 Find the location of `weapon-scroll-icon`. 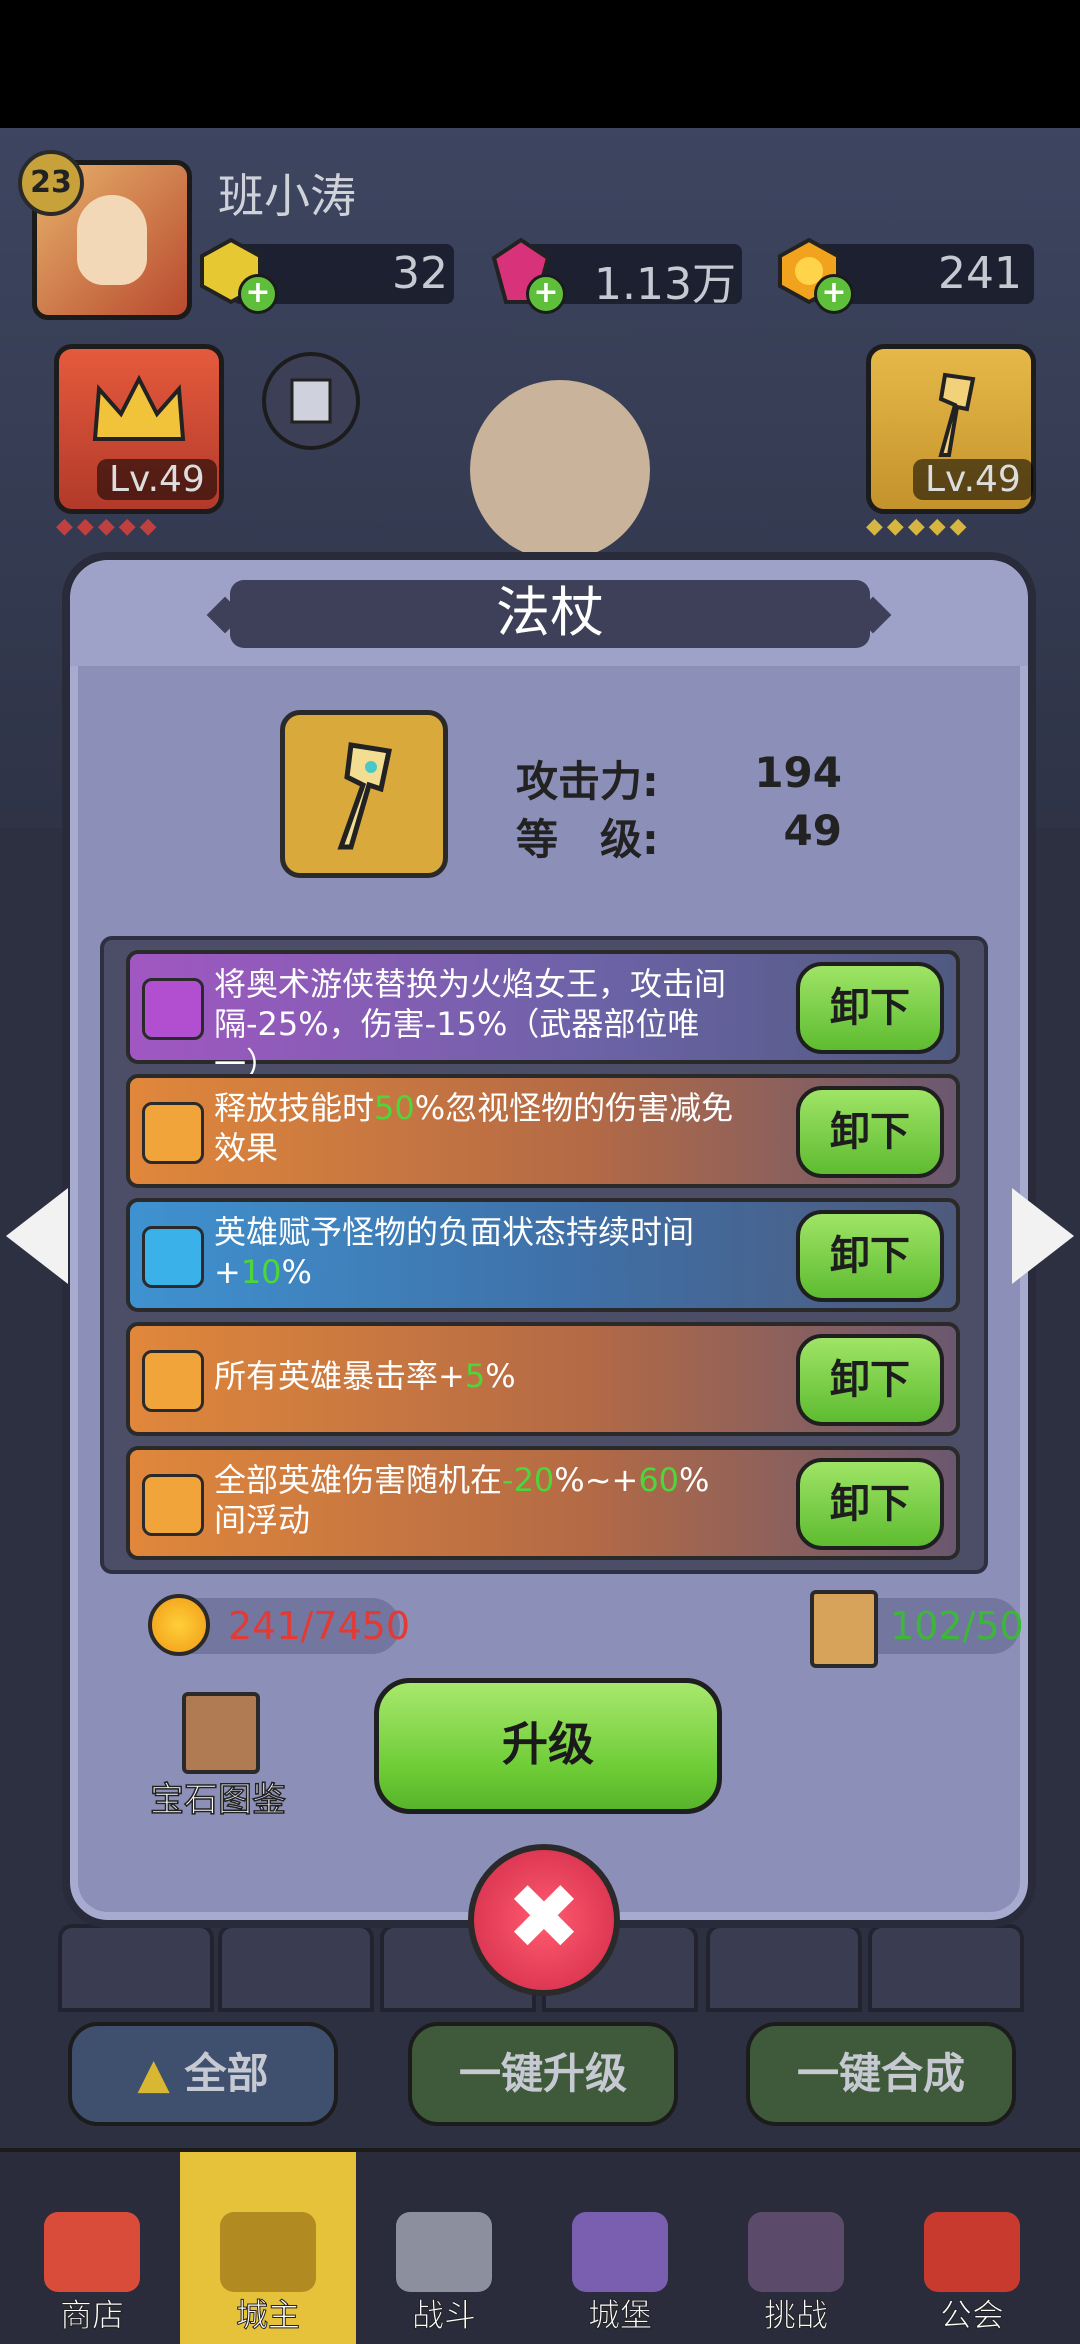

weapon-scroll-icon is located at coordinates (844, 1629).